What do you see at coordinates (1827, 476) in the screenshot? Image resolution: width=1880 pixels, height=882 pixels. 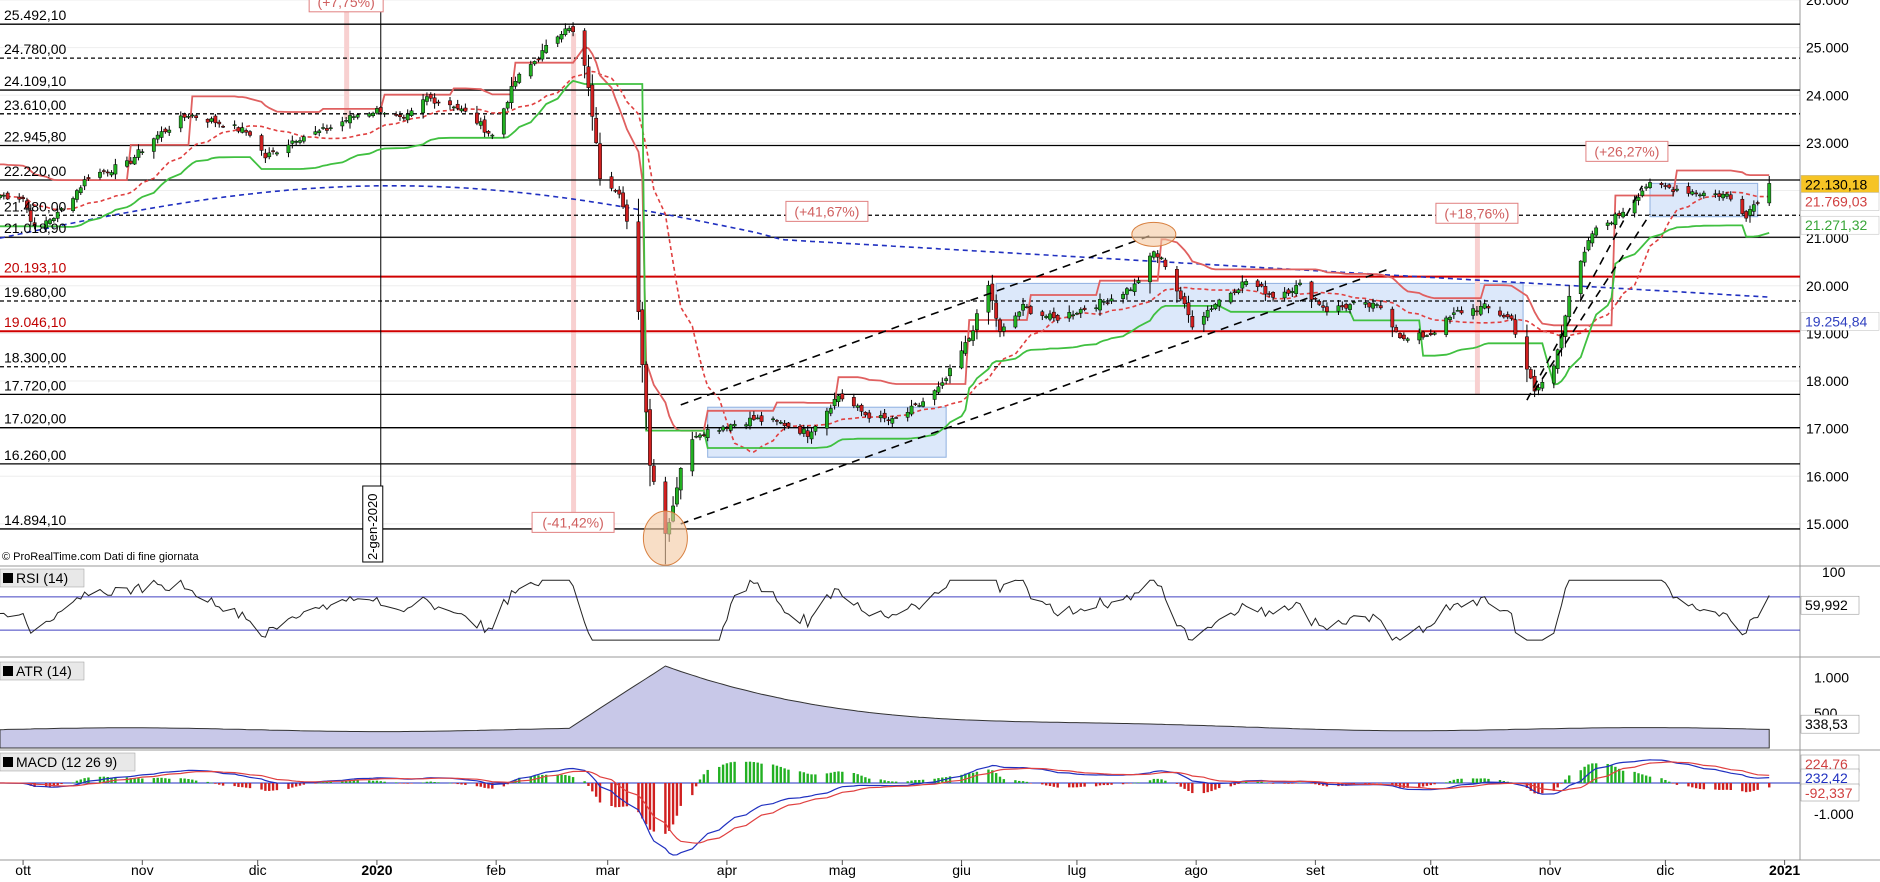 I see `price-tick-label: 16.000` at bounding box center [1827, 476].